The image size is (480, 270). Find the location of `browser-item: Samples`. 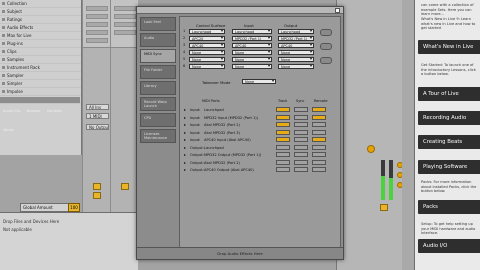

browser-item: Samples is located at coordinates (40, 60).